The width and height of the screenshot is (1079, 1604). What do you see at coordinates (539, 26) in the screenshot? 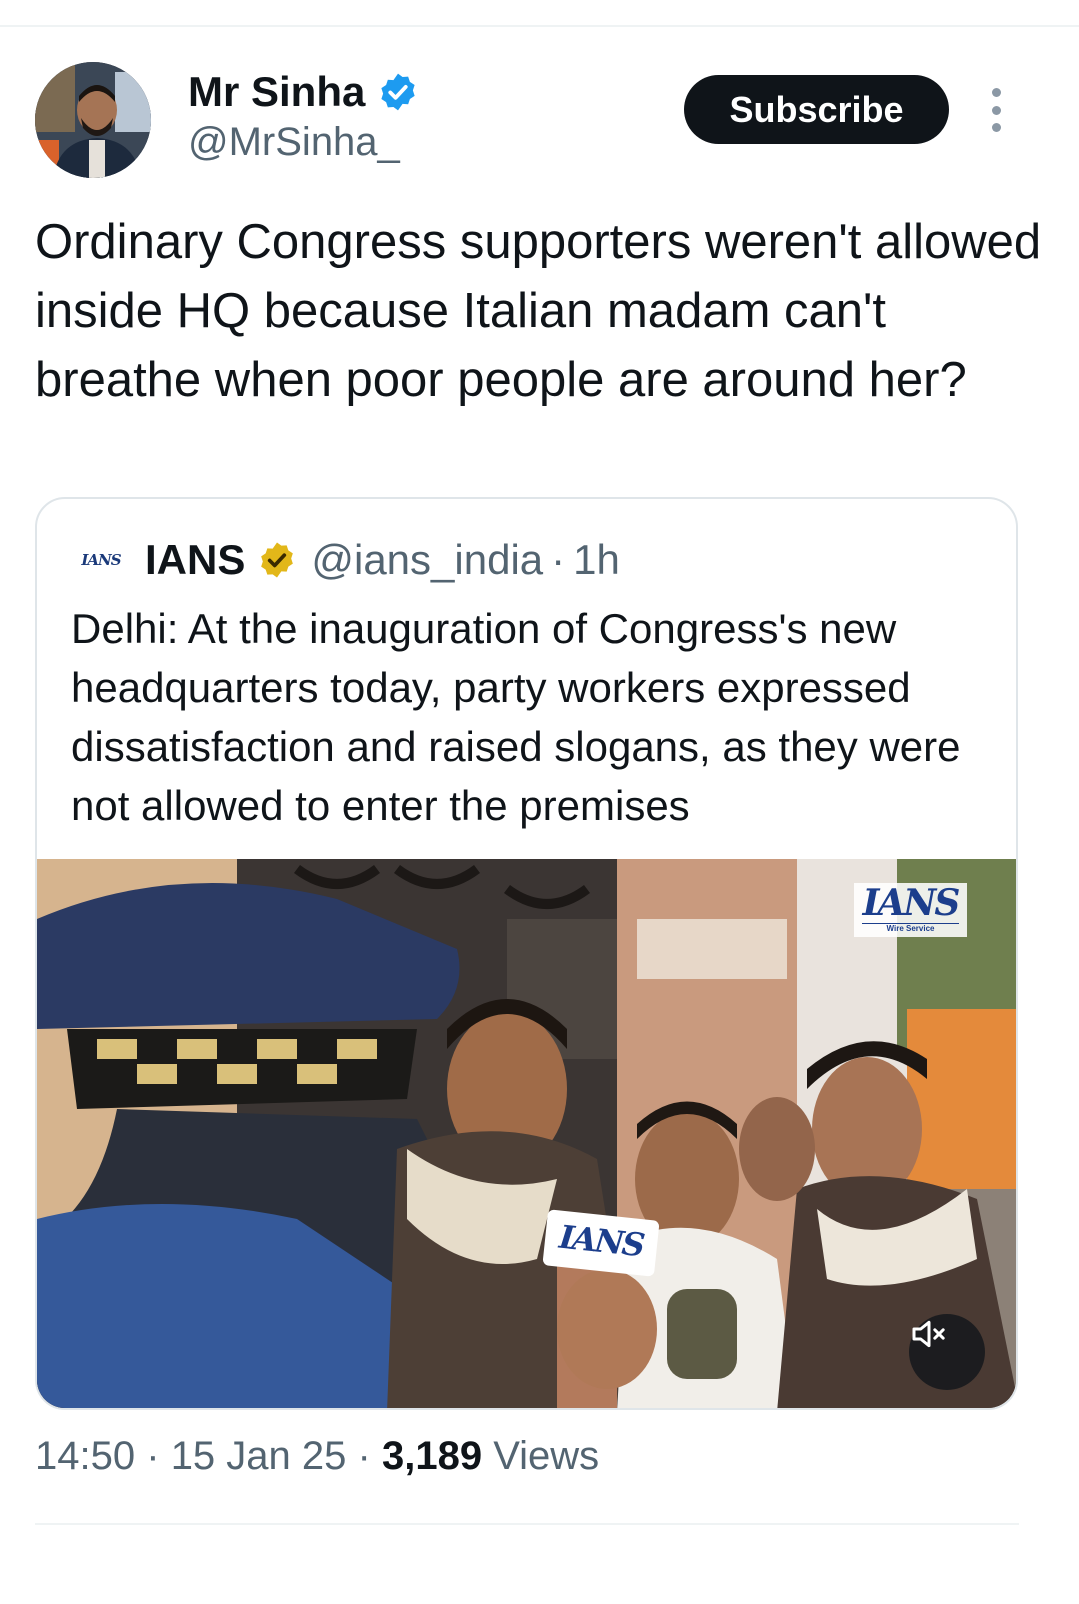
I see `top-divider` at bounding box center [539, 26].